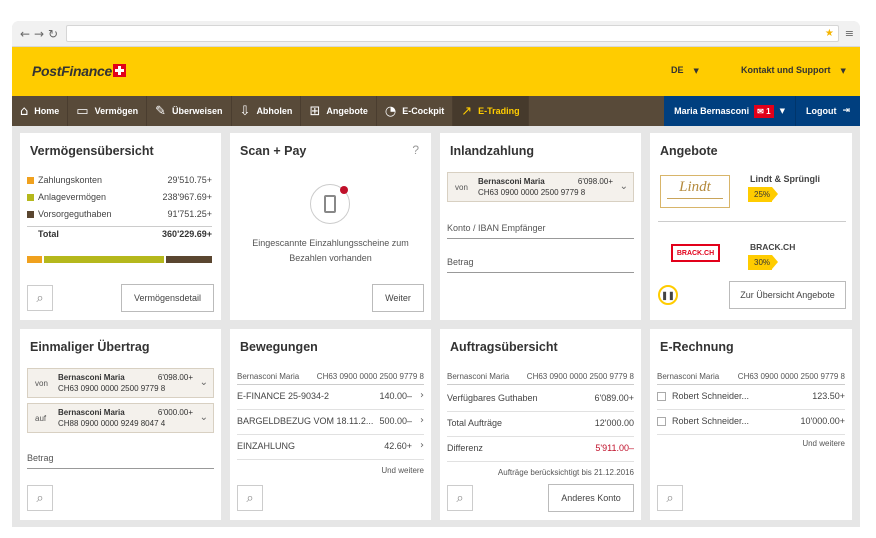 The height and width of the screenshot is (538, 876). What do you see at coordinates (793, 70) in the screenshot?
I see `support-menu: Kontakt und Support ▼` at bounding box center [793, 70].